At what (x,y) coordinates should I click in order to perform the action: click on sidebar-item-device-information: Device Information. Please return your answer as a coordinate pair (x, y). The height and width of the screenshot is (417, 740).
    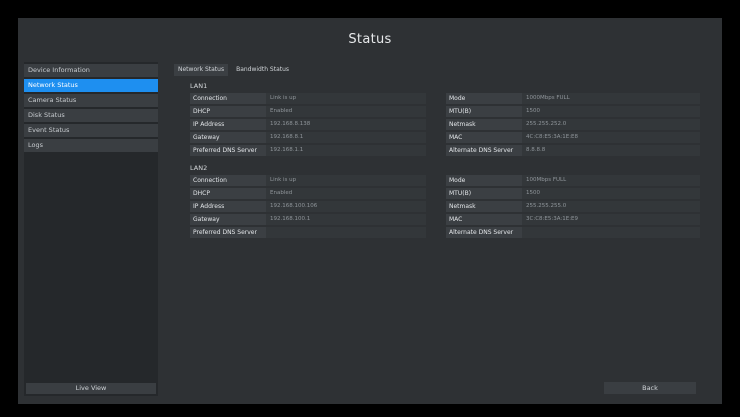
    Looking at the image, I should click on (91, 70).